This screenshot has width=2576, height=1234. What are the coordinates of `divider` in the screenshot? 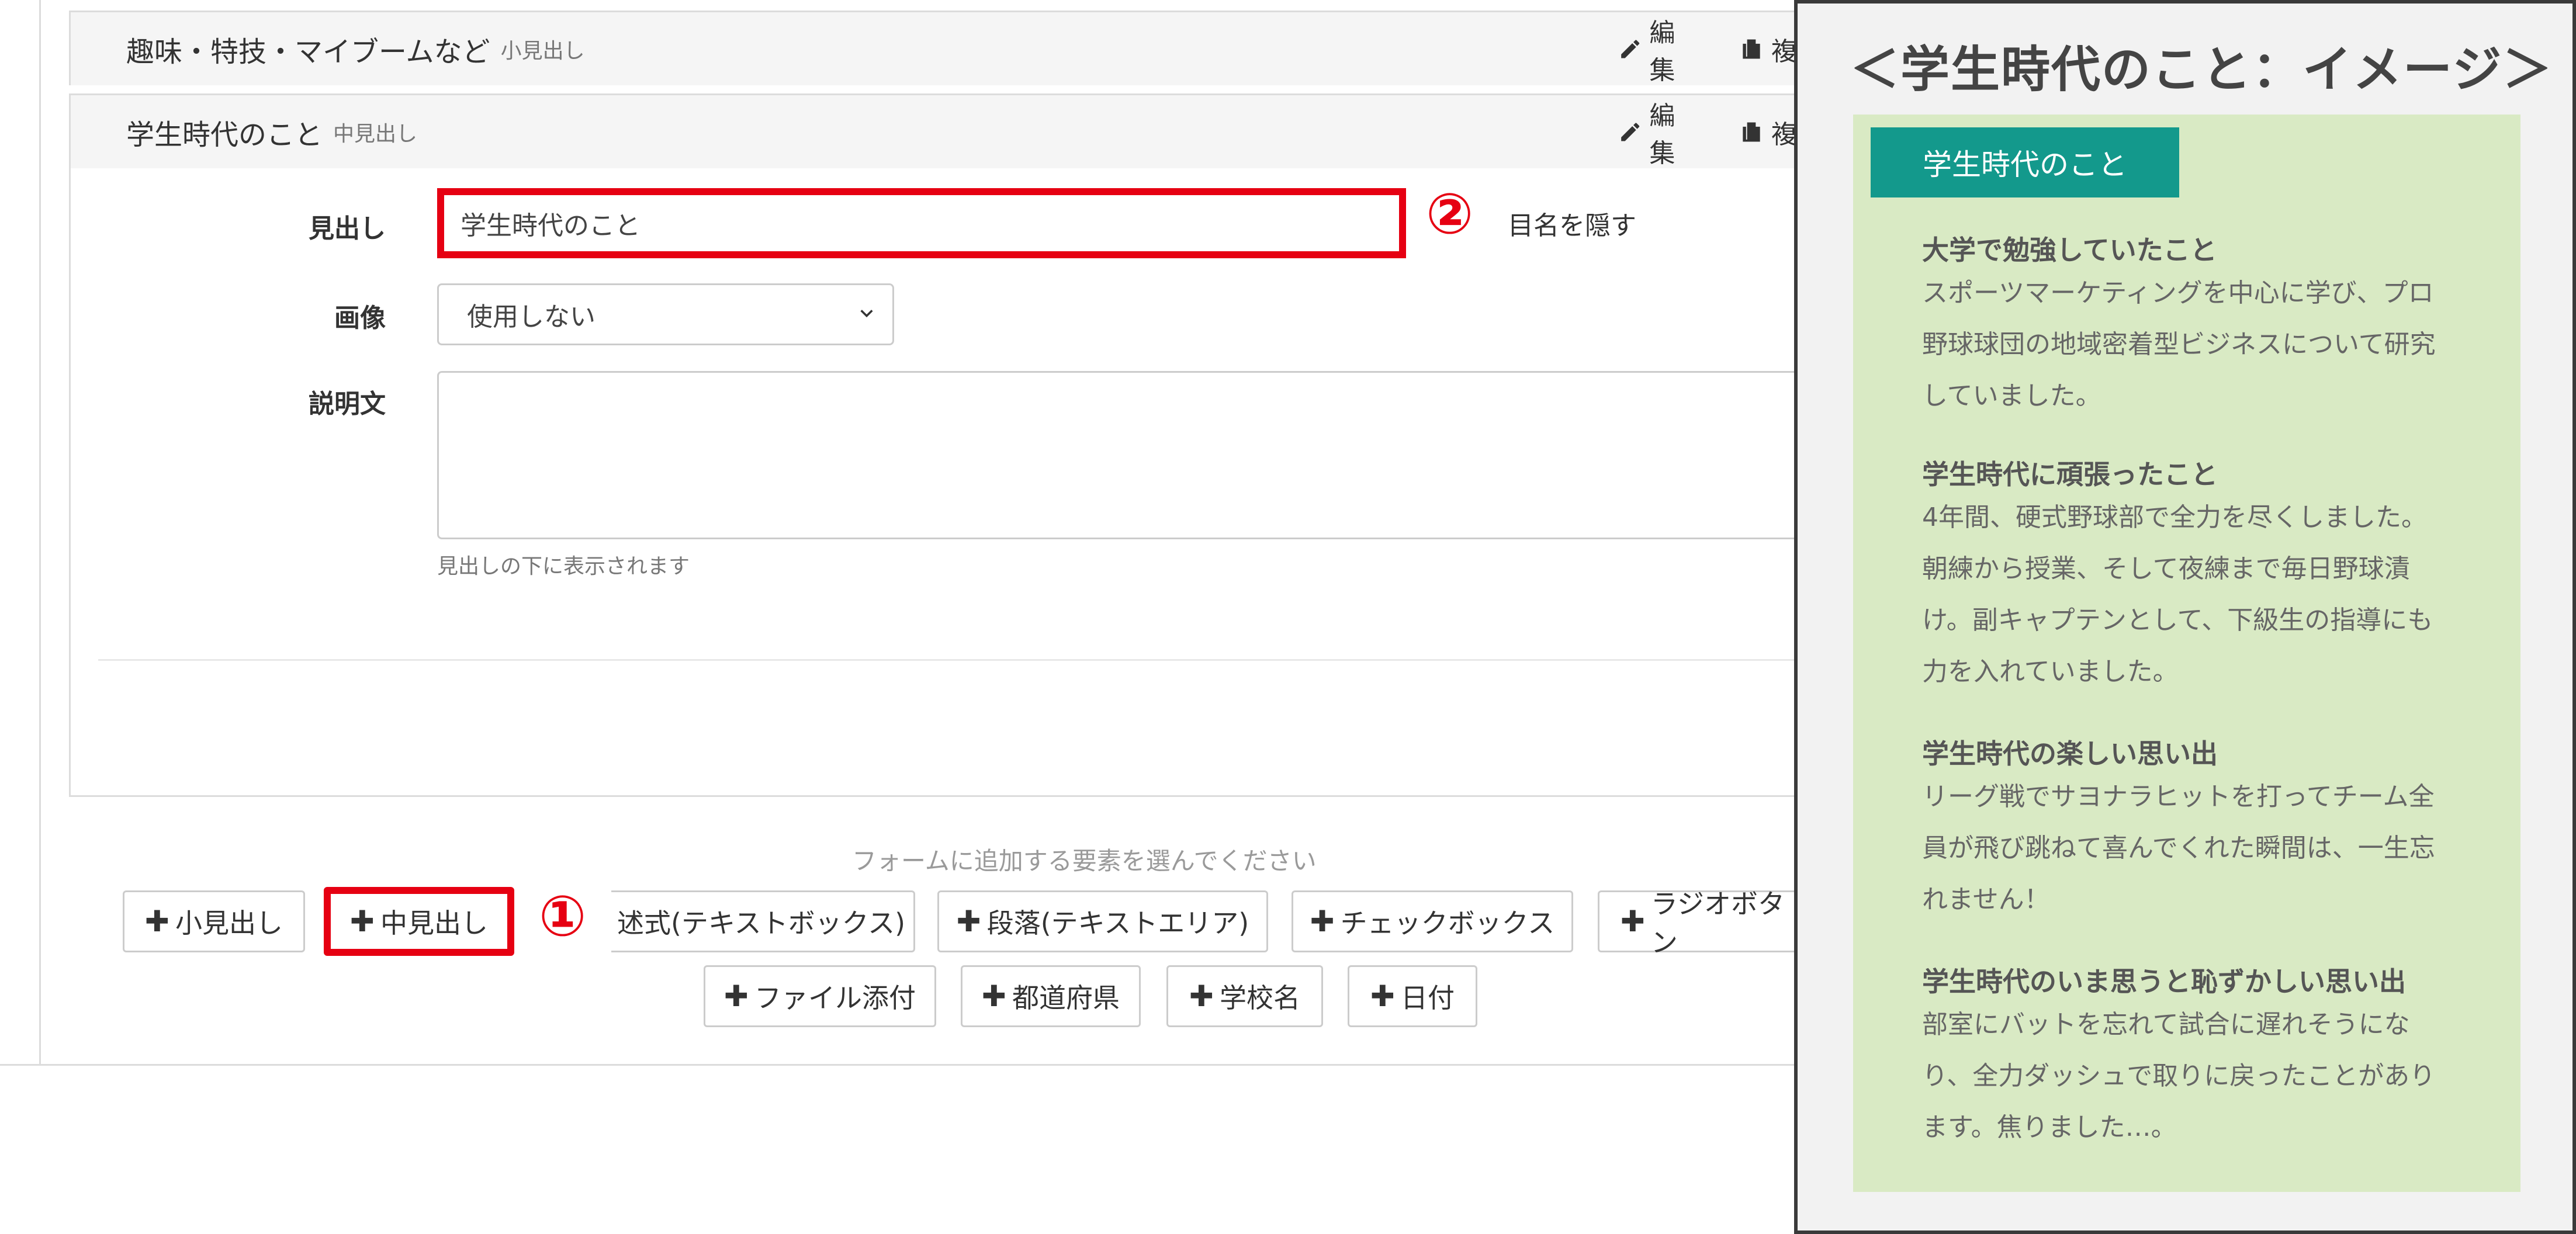 It's located at (948, 660).